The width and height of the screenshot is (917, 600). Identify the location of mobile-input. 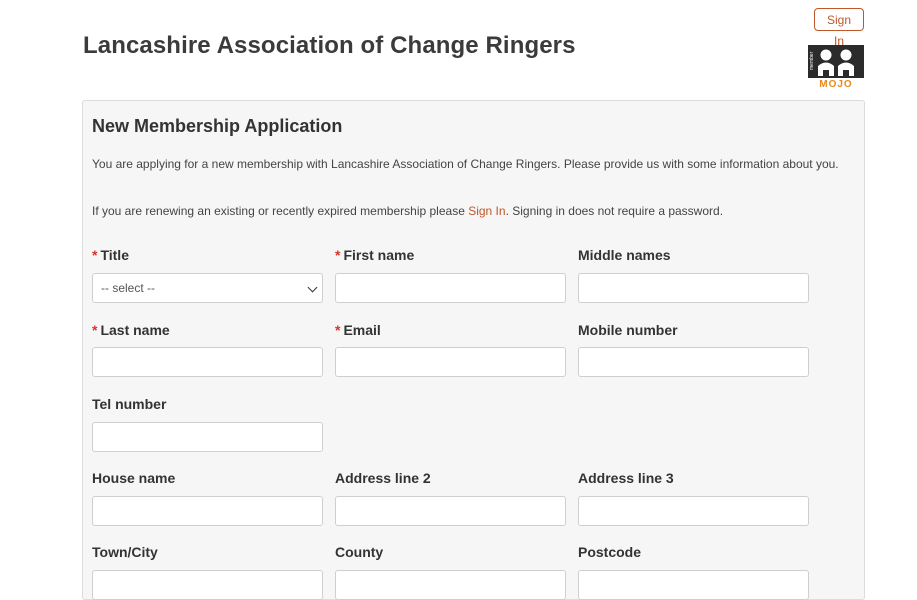
(693, 362).